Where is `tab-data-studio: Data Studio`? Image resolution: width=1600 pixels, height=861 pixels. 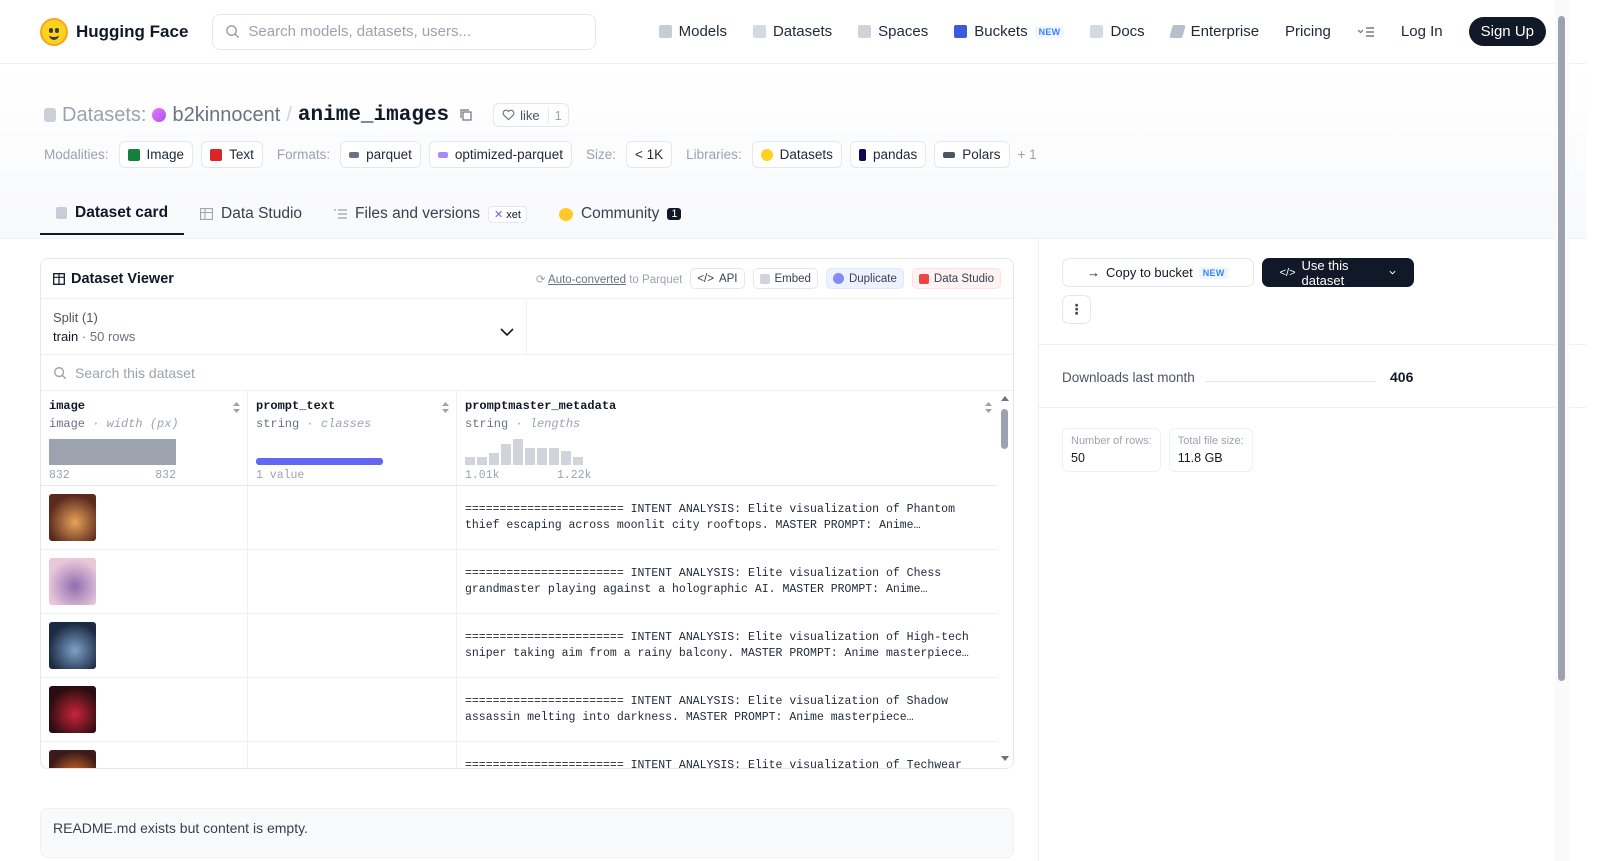
tab-data-studio: Data Studio is located at coordinates (251, 214).